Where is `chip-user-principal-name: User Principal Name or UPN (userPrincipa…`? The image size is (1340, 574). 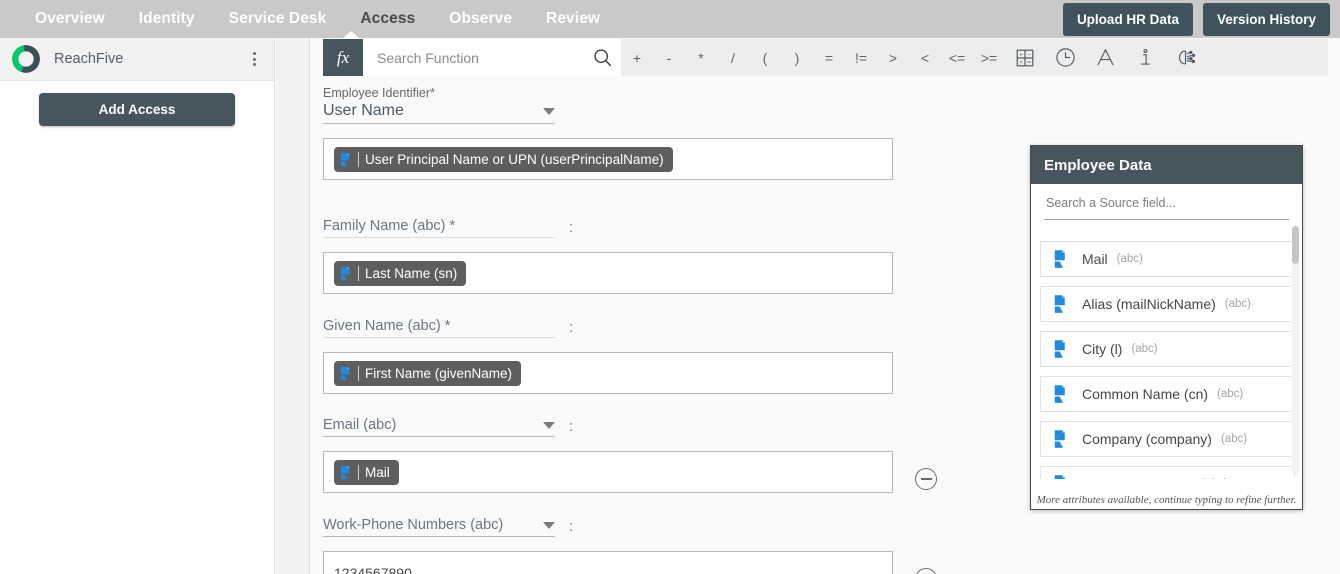
chip-user-principal-name: User Principal Name or UPN (userPrincipa… is located at coordinates (503, 159).